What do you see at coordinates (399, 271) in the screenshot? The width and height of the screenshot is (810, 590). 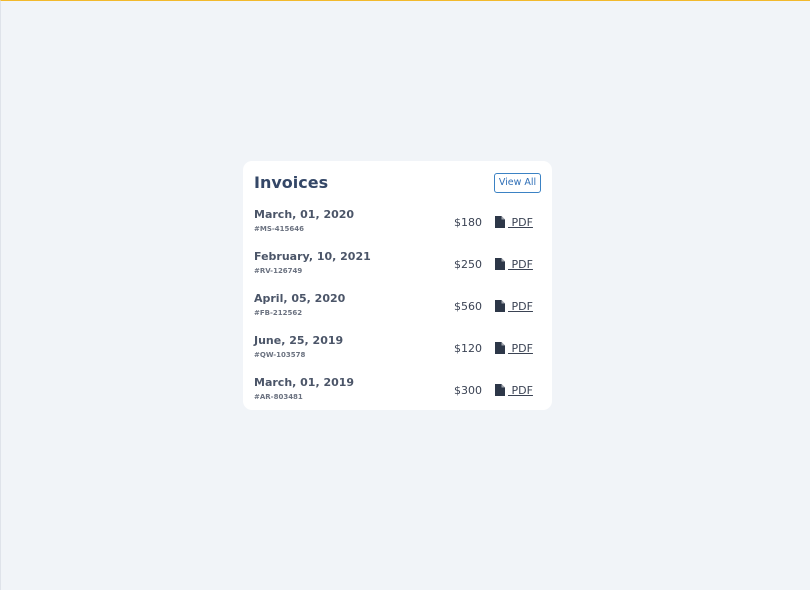 I see `invoice-row: February, 10, 2021 #RV-126749 $250 PDF` at bounding box center [399, 271].